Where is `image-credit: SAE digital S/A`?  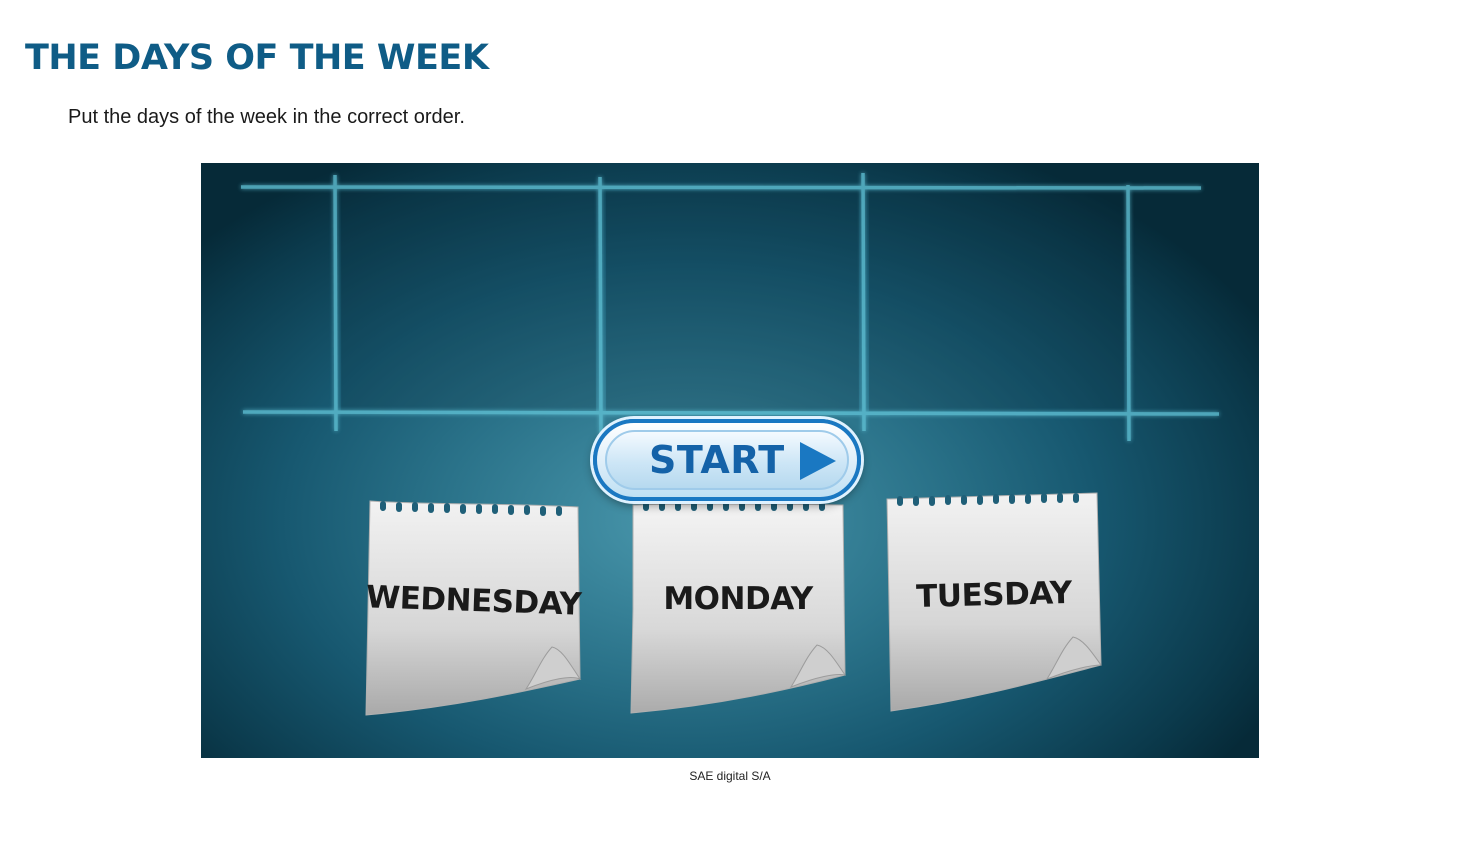 image-credit: SAE digital S/A is located at coordinates (730, 776).